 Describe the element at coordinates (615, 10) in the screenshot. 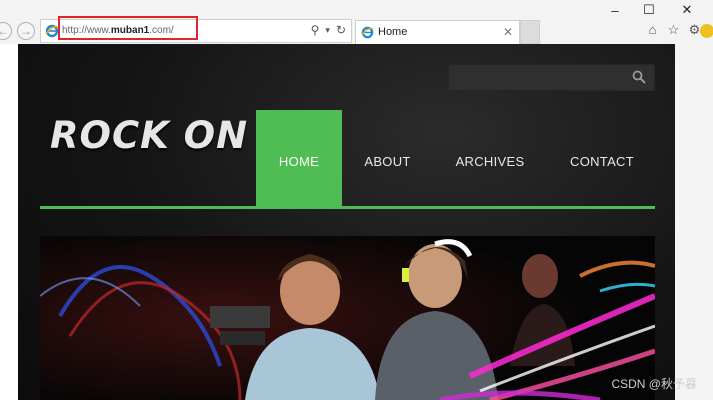

I see `minimize-button: –` at that location.